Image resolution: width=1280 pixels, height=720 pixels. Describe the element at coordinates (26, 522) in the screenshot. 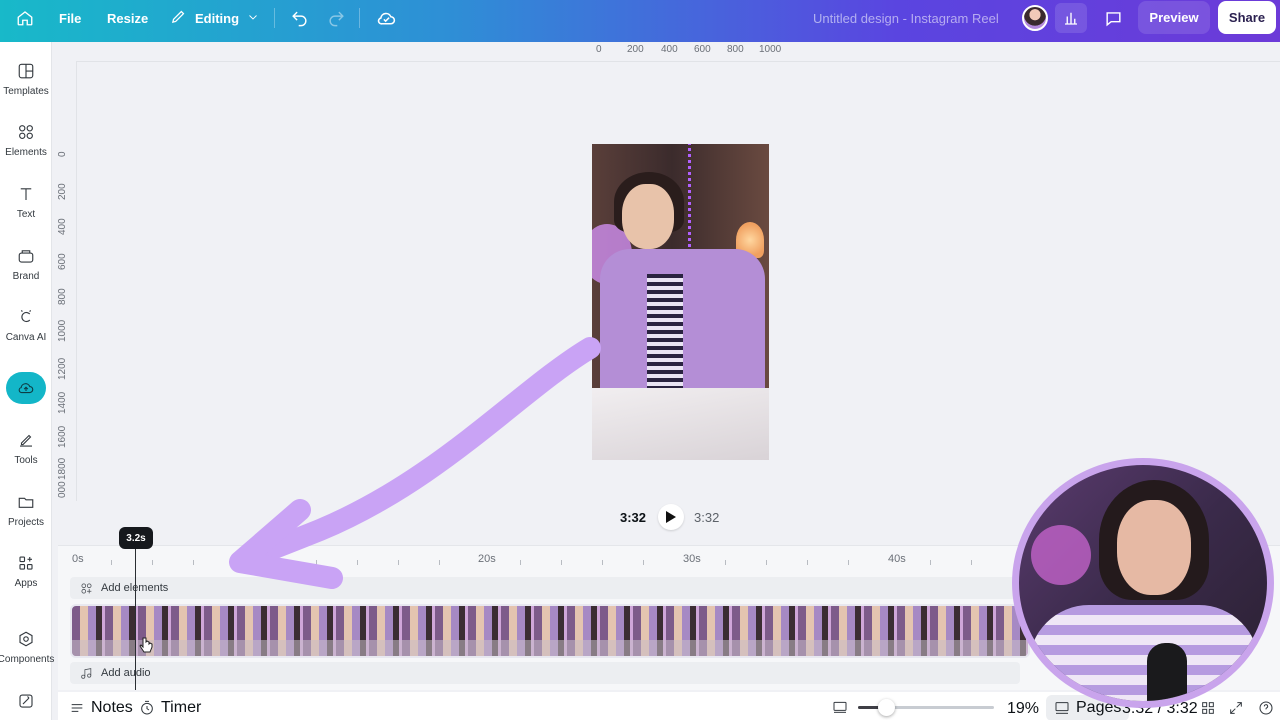

I see `sidebar-label-projects: Projects` at that location.